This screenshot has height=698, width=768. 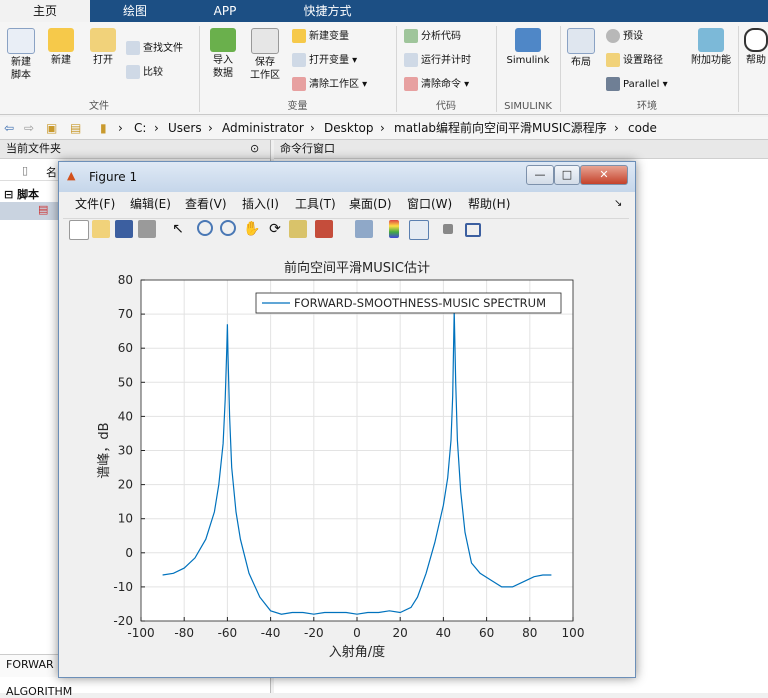 I want to click on help-button: 帮助, so click(x=756, y=47).